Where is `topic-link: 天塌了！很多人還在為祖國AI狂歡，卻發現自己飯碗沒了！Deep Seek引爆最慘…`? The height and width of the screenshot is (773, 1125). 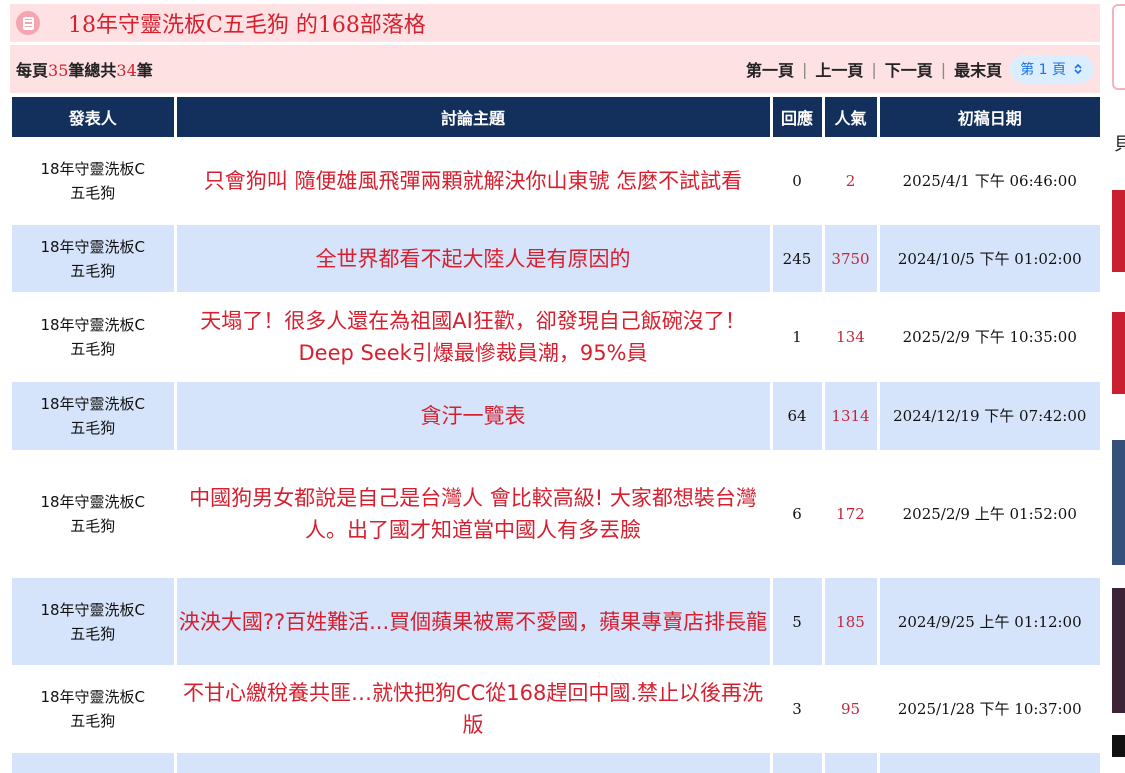 topic-link: 天塌了！很多人還在為祖國AI狂歡，卻發現自己飯碗沒了！Deep Seek引爆最慘… is located at coordinates (472, 337).